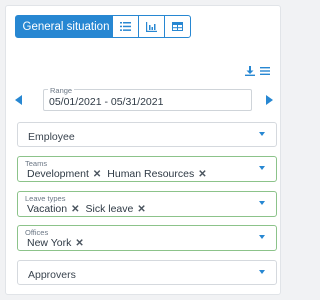  I want to click on chip-label: Human Resources, so click(151, 174).